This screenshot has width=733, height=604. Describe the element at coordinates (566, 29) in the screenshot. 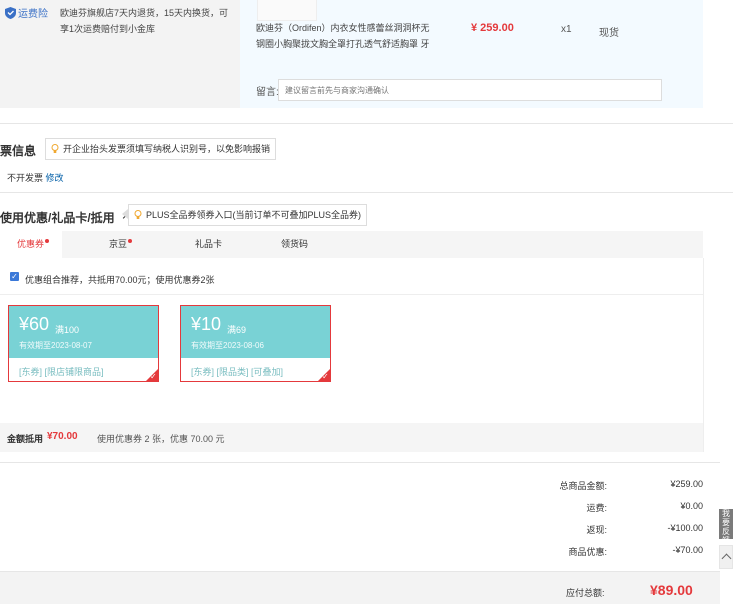

I see `product-quantity: x1` at that location.